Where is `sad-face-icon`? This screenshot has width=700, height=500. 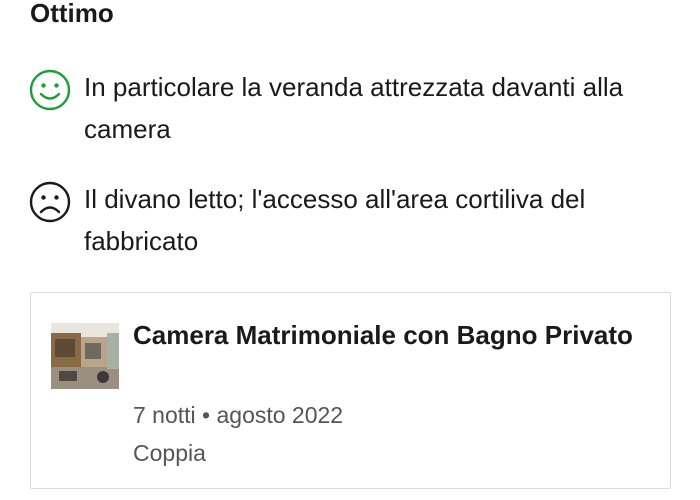
sad-face-icon is located at coordinates (50, 202).